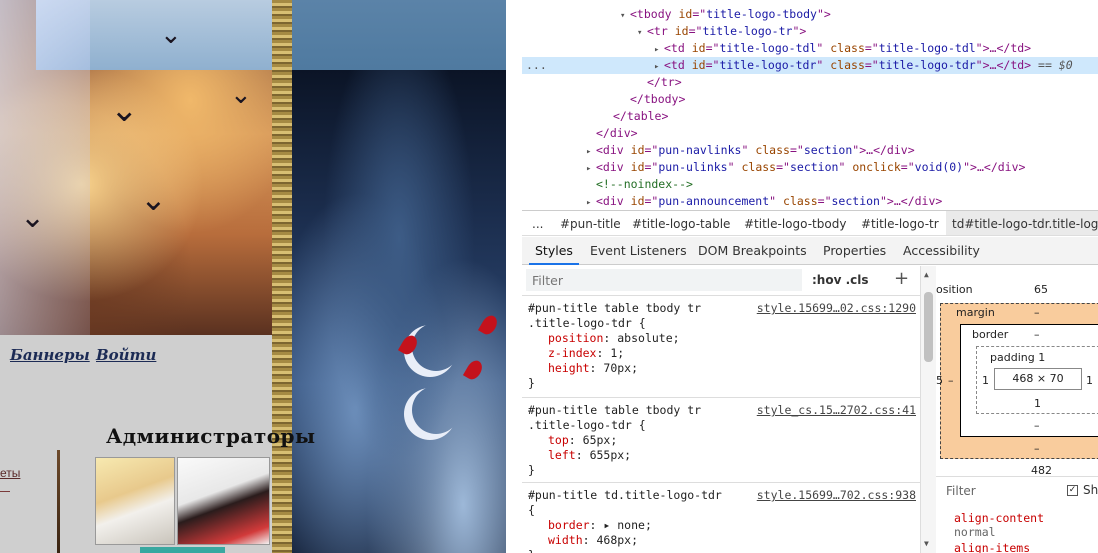  What do you see at coordinates (664, 280) in the screenshot?
I see `styles-filter-input` at bounding box center [664, 280].